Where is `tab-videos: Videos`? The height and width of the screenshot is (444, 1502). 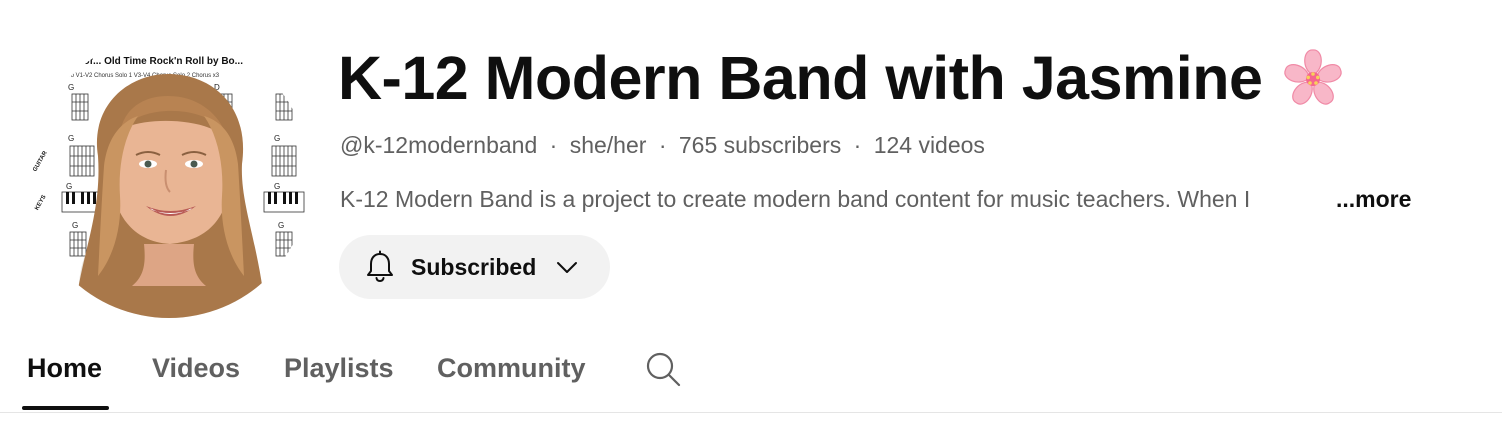 tab-videos: Videos is located at coordinates (196, 368).